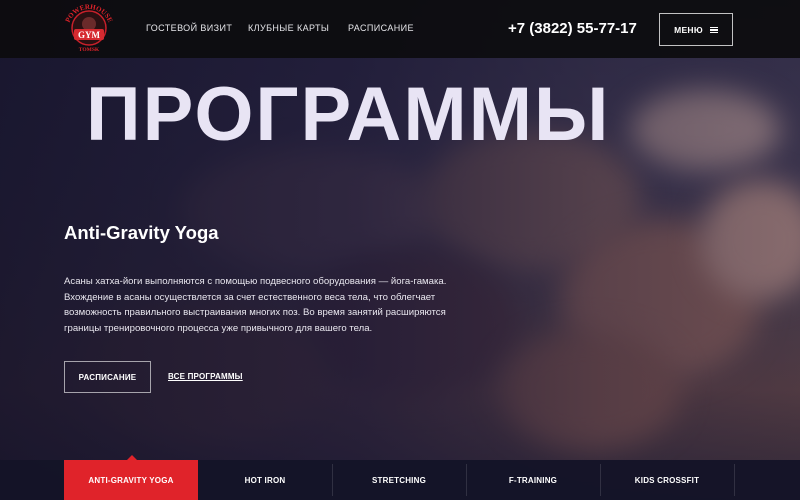  I want to click on schedule-button-label: РАСПИСАНИЕ, so click(107, 377).